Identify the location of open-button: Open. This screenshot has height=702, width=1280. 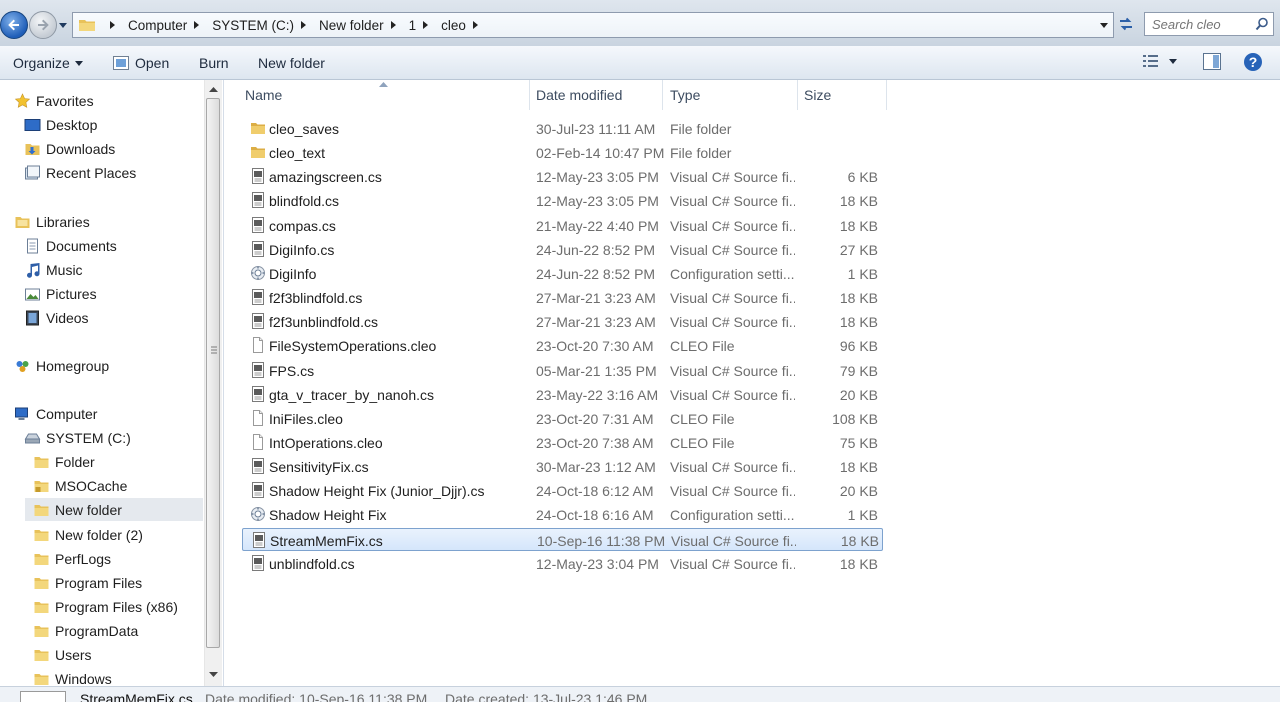
(141, 63).